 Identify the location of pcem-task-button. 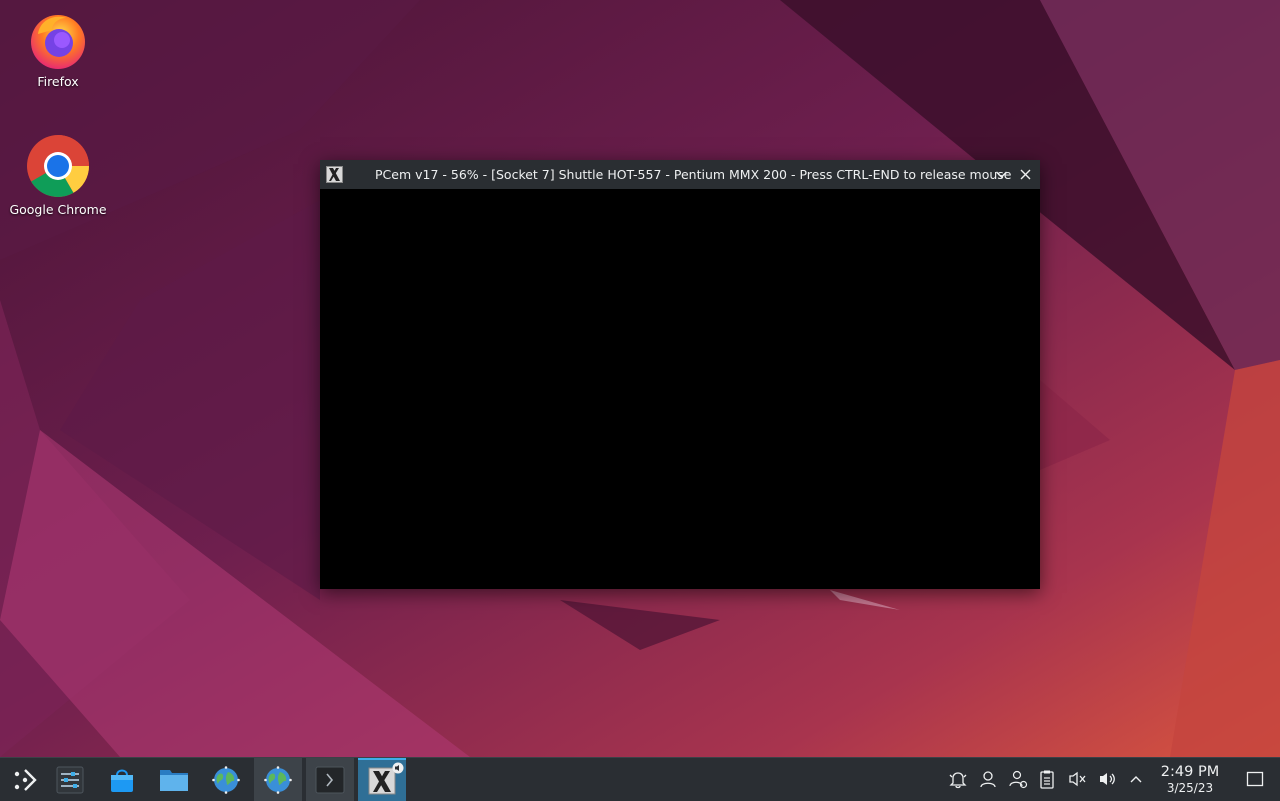
(382, 779).